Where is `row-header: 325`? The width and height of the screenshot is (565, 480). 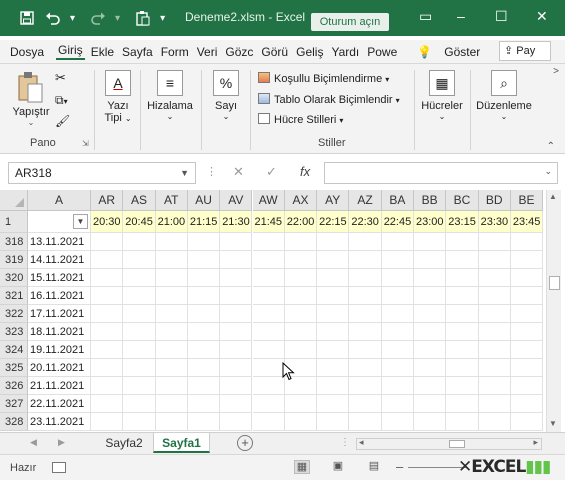 row-header: 325 is located at coordinates (14, 368).